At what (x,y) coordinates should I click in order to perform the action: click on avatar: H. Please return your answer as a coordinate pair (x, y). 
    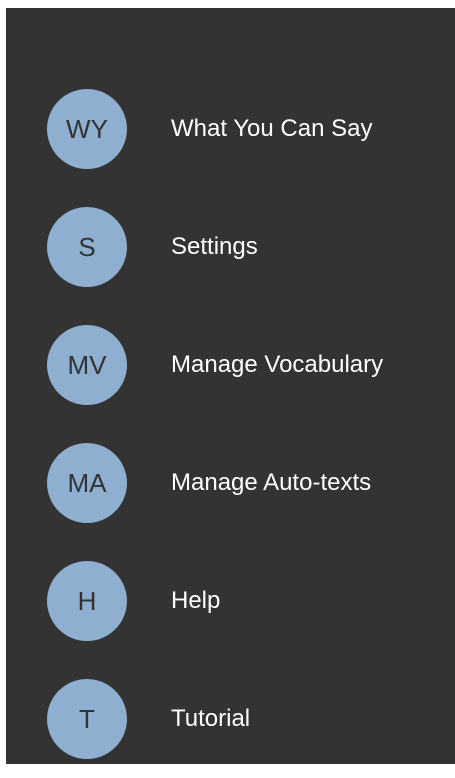
    Looking at the image, I should click on (87, 601).